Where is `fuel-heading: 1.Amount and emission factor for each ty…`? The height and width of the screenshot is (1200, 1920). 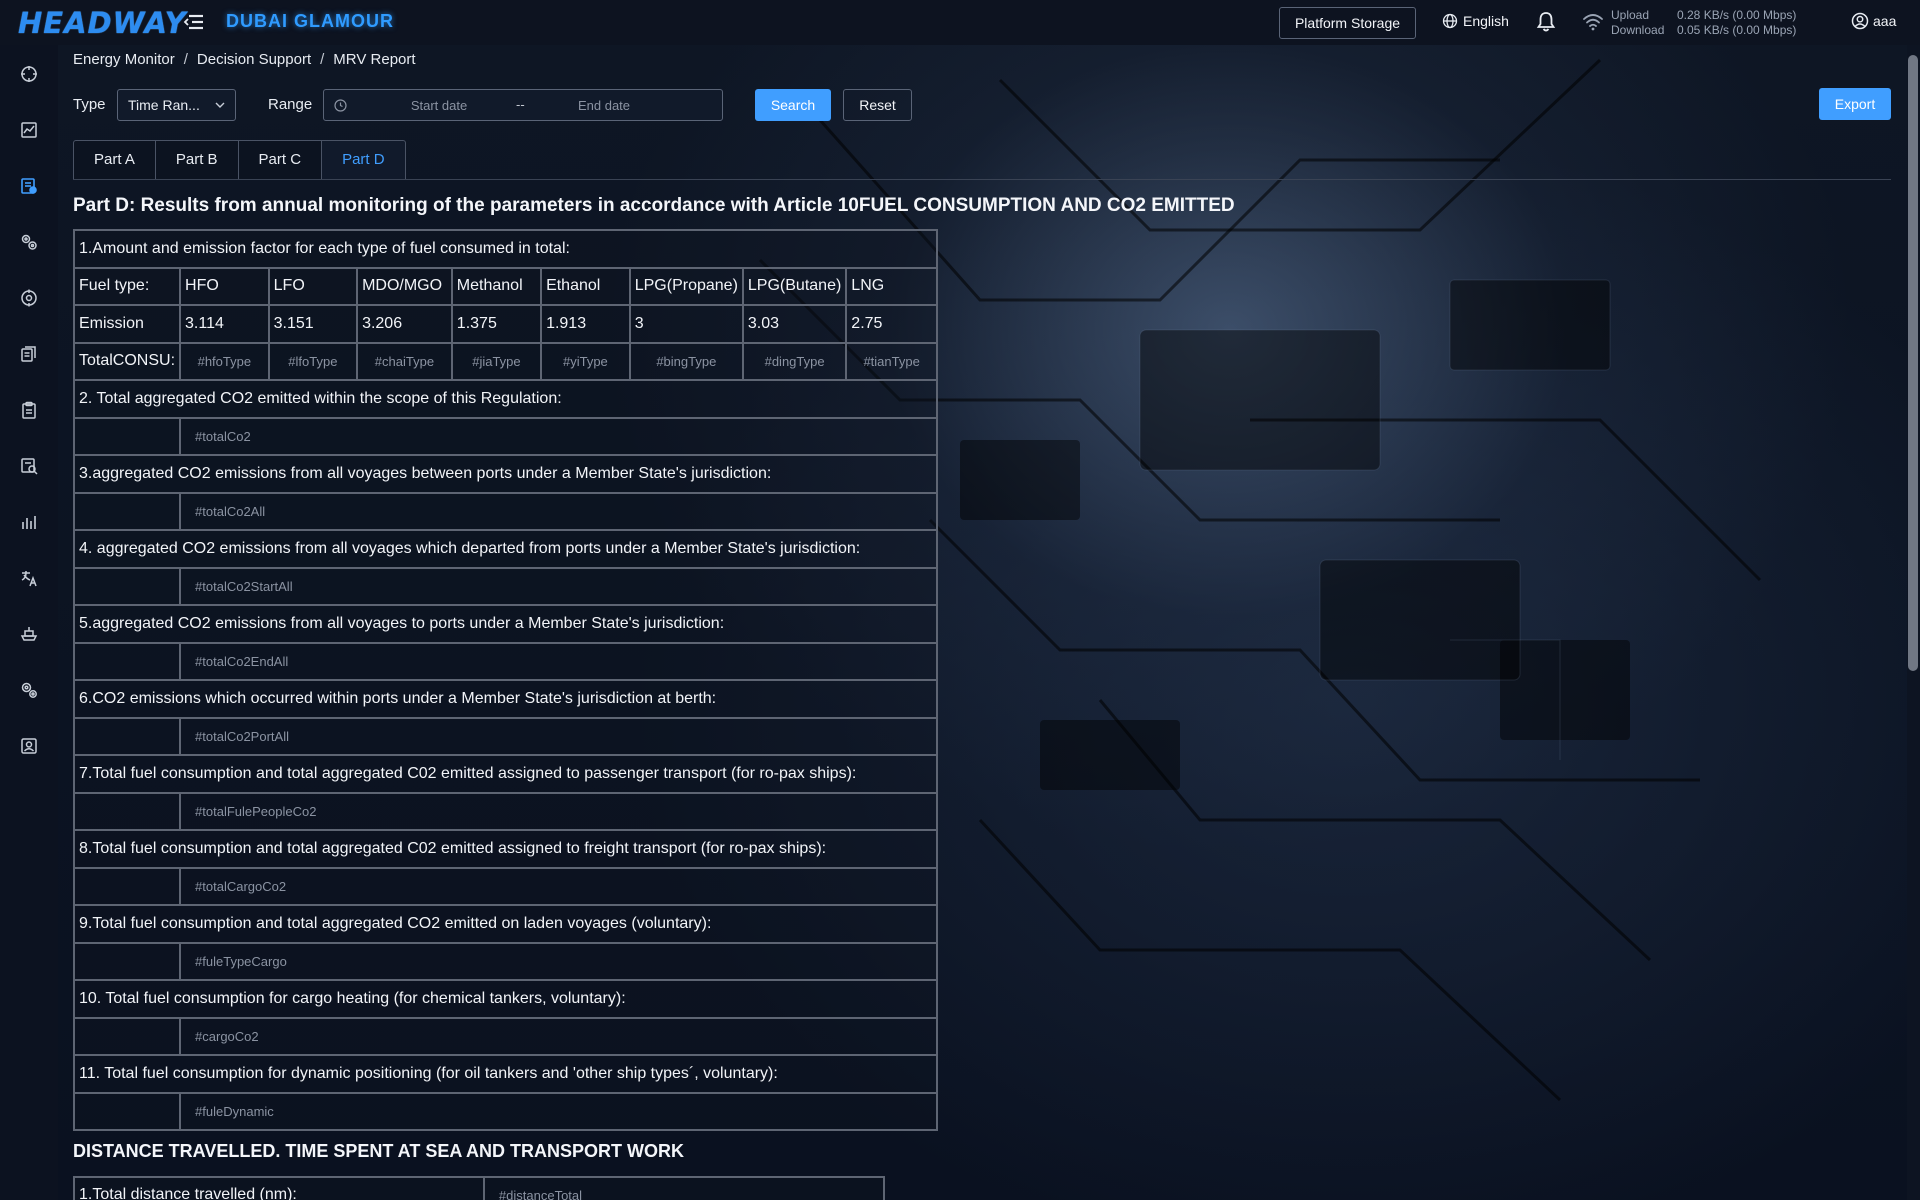 fuel-heading: 1.Amount and emission factor for each ty… is located at coordinates (505, 249).